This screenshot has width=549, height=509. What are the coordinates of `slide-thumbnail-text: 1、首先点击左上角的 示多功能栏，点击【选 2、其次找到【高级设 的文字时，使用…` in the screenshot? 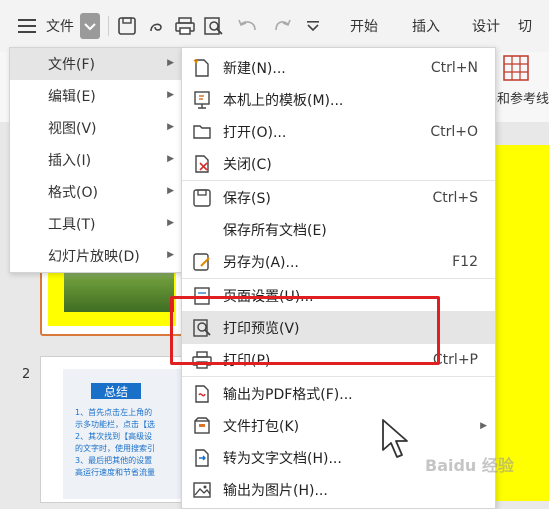 It's located at (115, 442).